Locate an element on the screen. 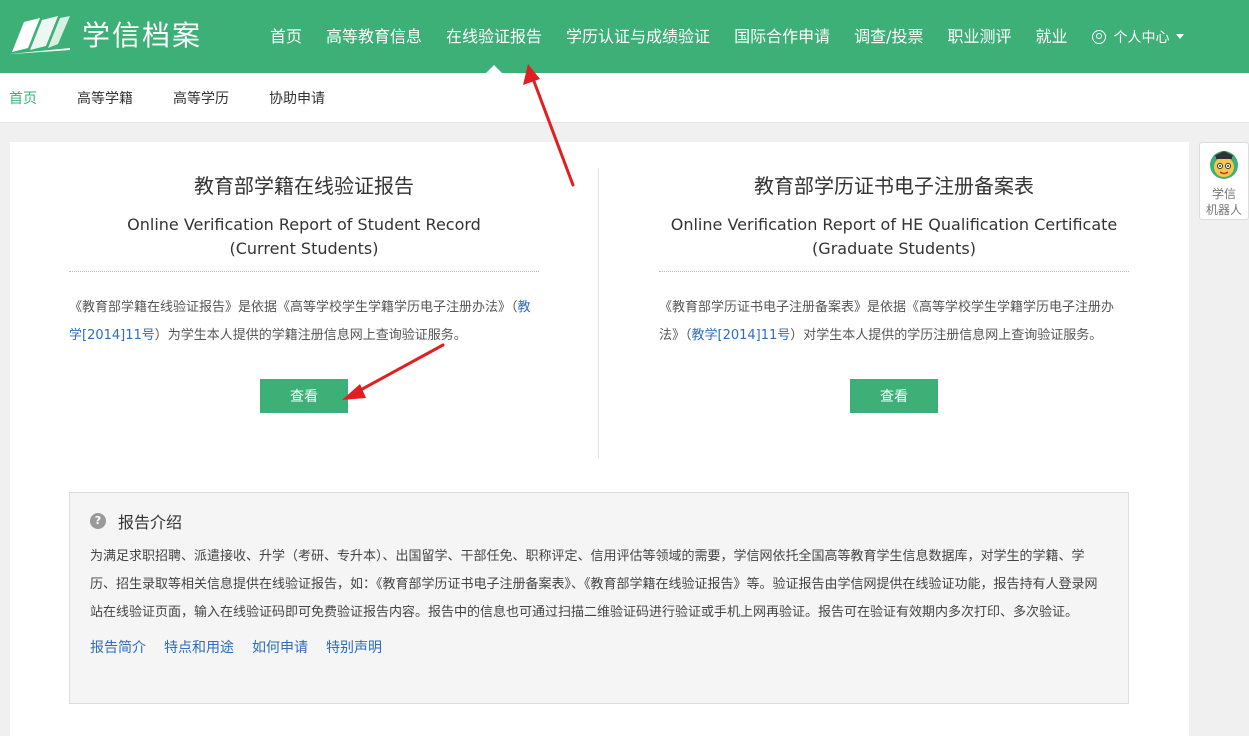  logo-text: 学信档案 is located at coordinates (142, 35).